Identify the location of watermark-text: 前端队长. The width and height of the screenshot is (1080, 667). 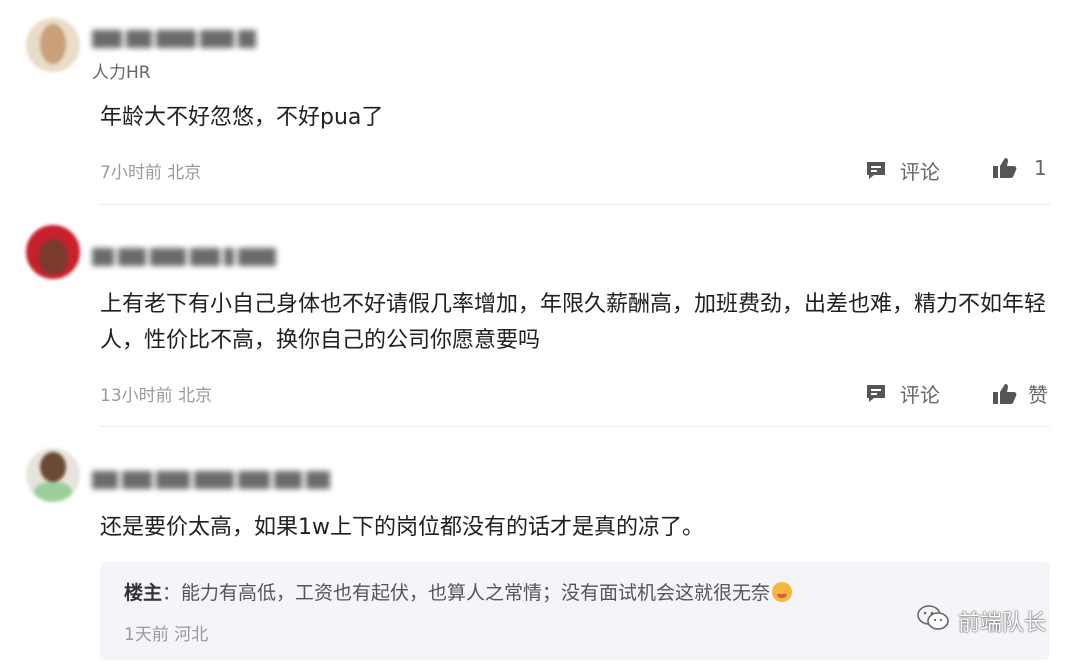
(1001, 623).